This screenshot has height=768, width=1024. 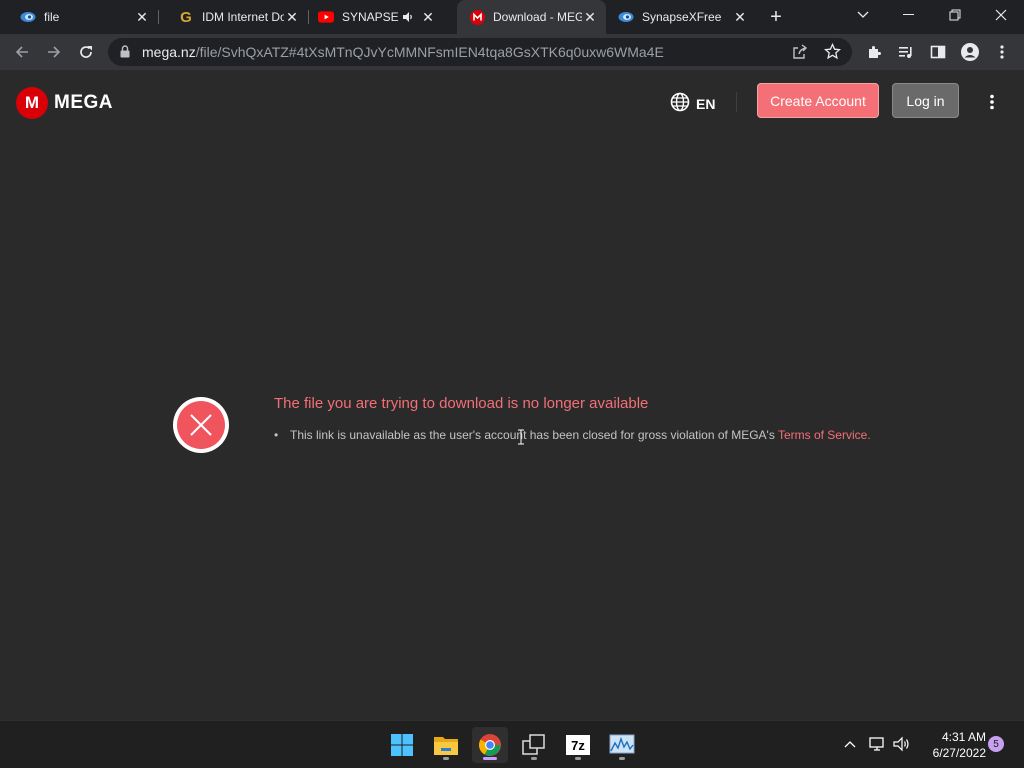 What do you see at coordinates (952, 745) in the screenshot?
I see `clock: 4:31 AM 6/27/2022` at bounding box center [952, 745].